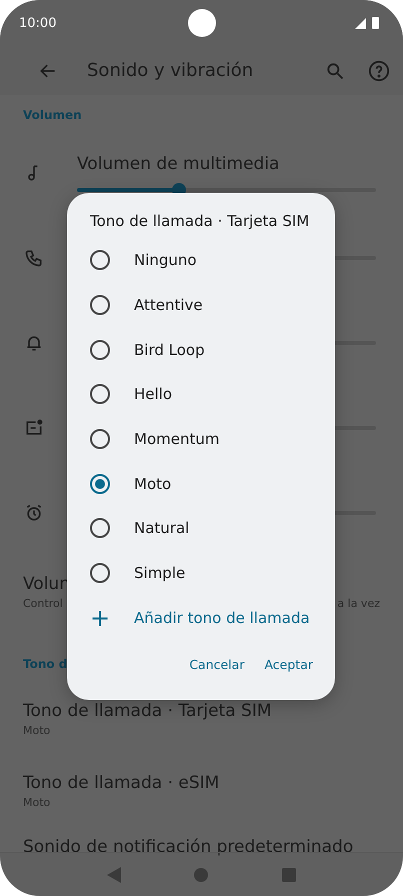 This screenshot has height=896, width=403. What do you see at coordinates (212, 618) in the screenshot?
I see `add-ringtone-option: + Añadir tono de llamada` at bounding box center [212, 618].